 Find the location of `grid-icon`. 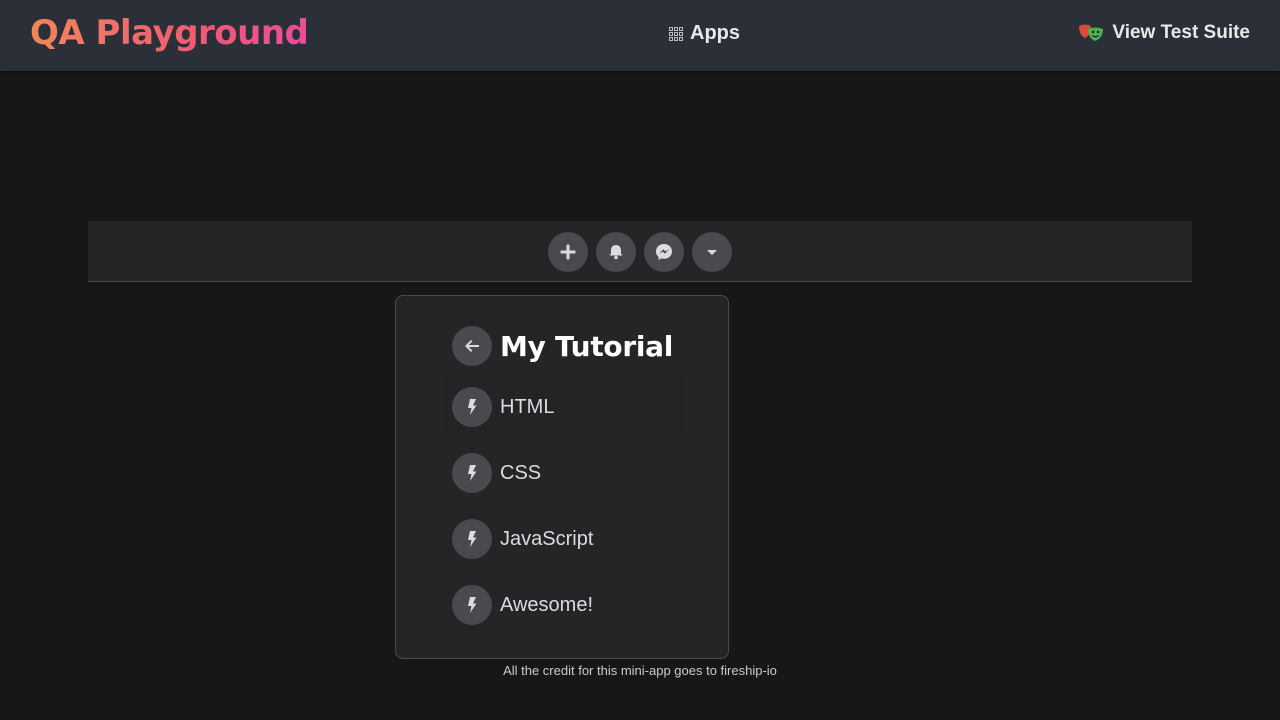

grid-icon is located at coordinates (676, 33).